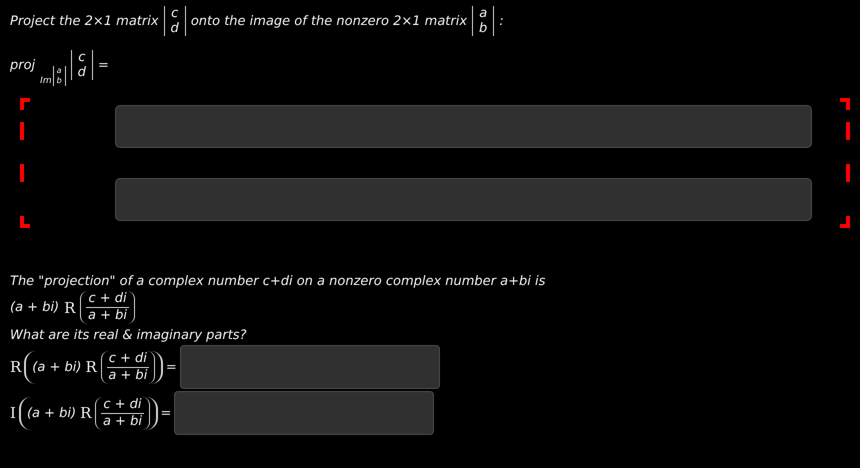 This screenshot has height=468, width=860. What do you see at coordinates (278, 281) in the screenshot?
I see `intro-text: The "projection" of a complex number c+di on a nonzero complex number a+bi is` at bounding box center [278, 281].